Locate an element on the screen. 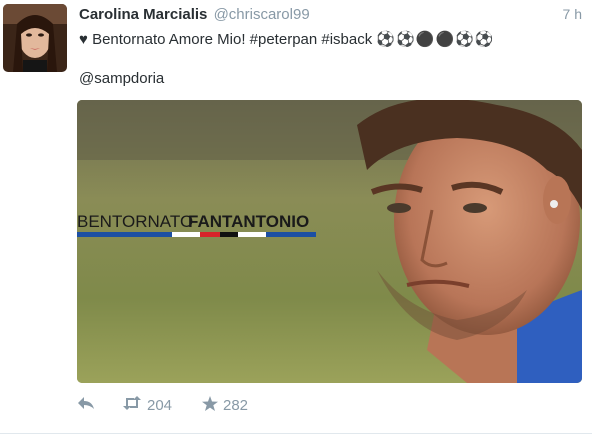 The height and width of the screenshot is (434, 592). tweet-text-body: Bentornato Amore Mio! #peterpan #isback is located at coordinates (232, 39).